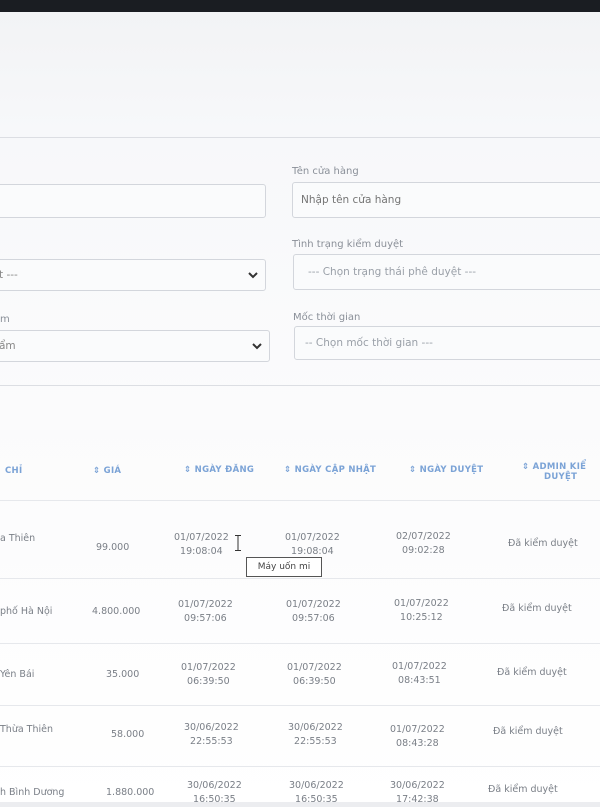 The height and width of the screenshot is (807, 600). What do you see at coordinates (300, 6) in the screenshot?
I see `screen-top-bezel` at bounding box center [300, 6].